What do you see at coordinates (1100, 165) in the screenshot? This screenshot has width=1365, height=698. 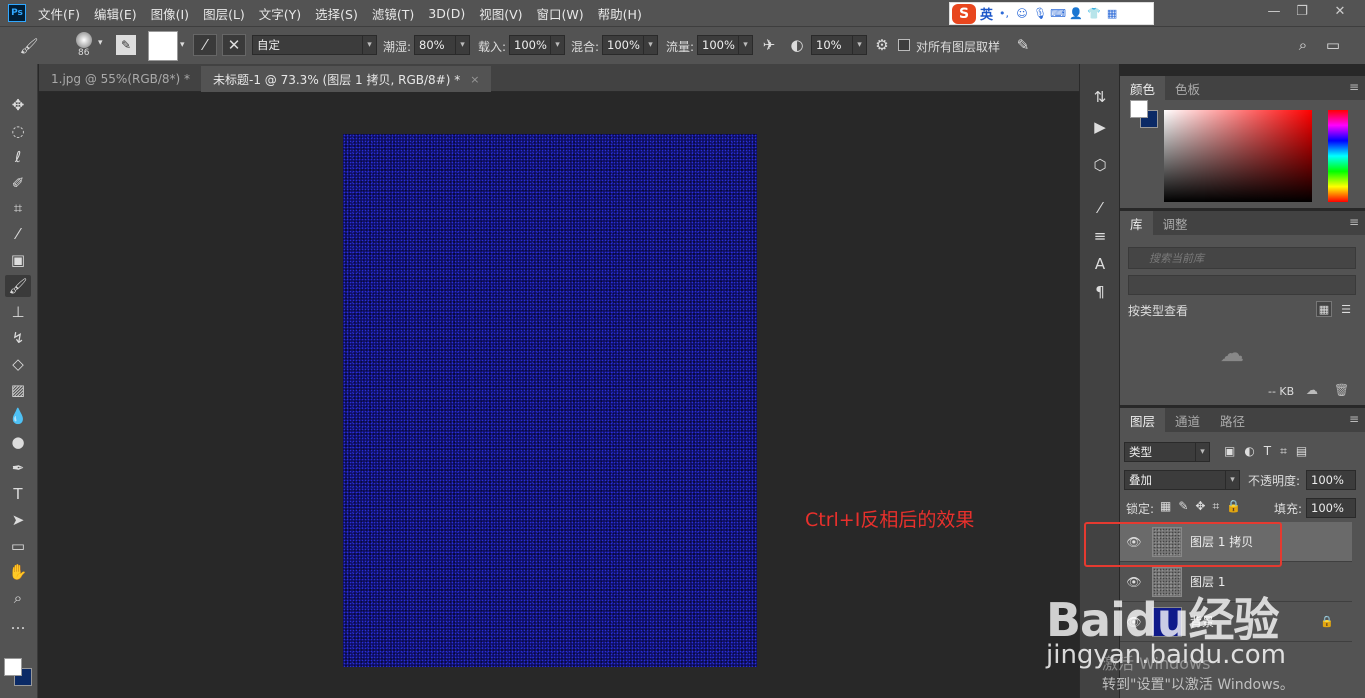 I see `3d-cube-icon: ⬡` at bounding box center [1100, 165].